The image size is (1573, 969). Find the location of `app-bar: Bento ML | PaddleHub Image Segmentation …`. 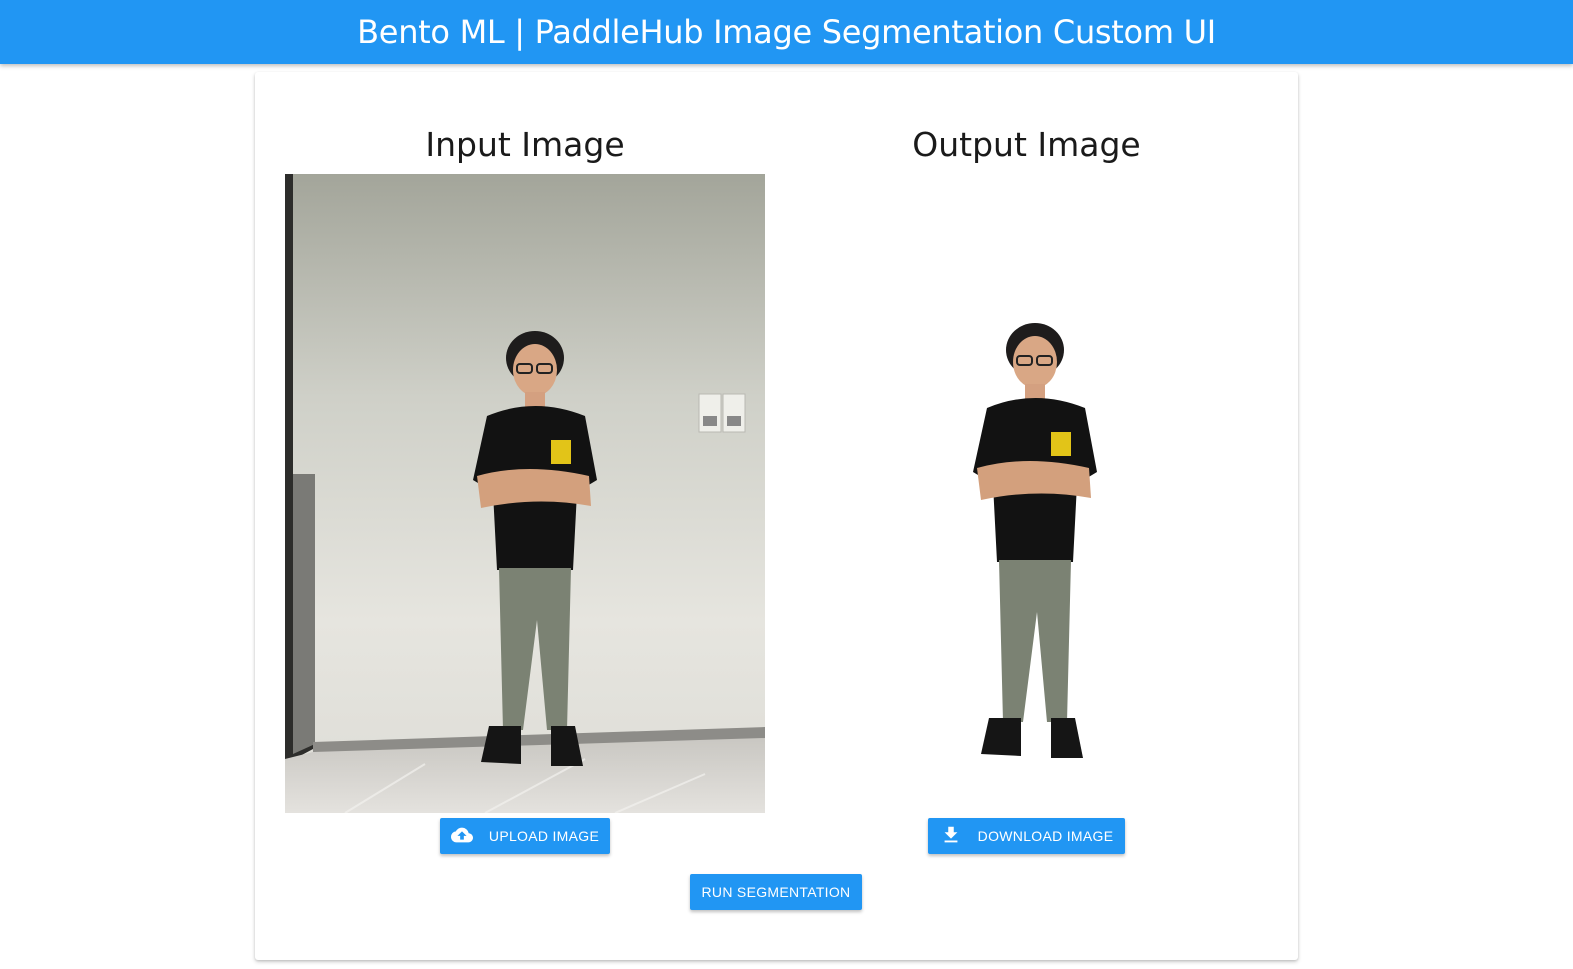

app-bar: Bento ML | PaddleHub Image Segmentation … is located at coordinates (786, 32).